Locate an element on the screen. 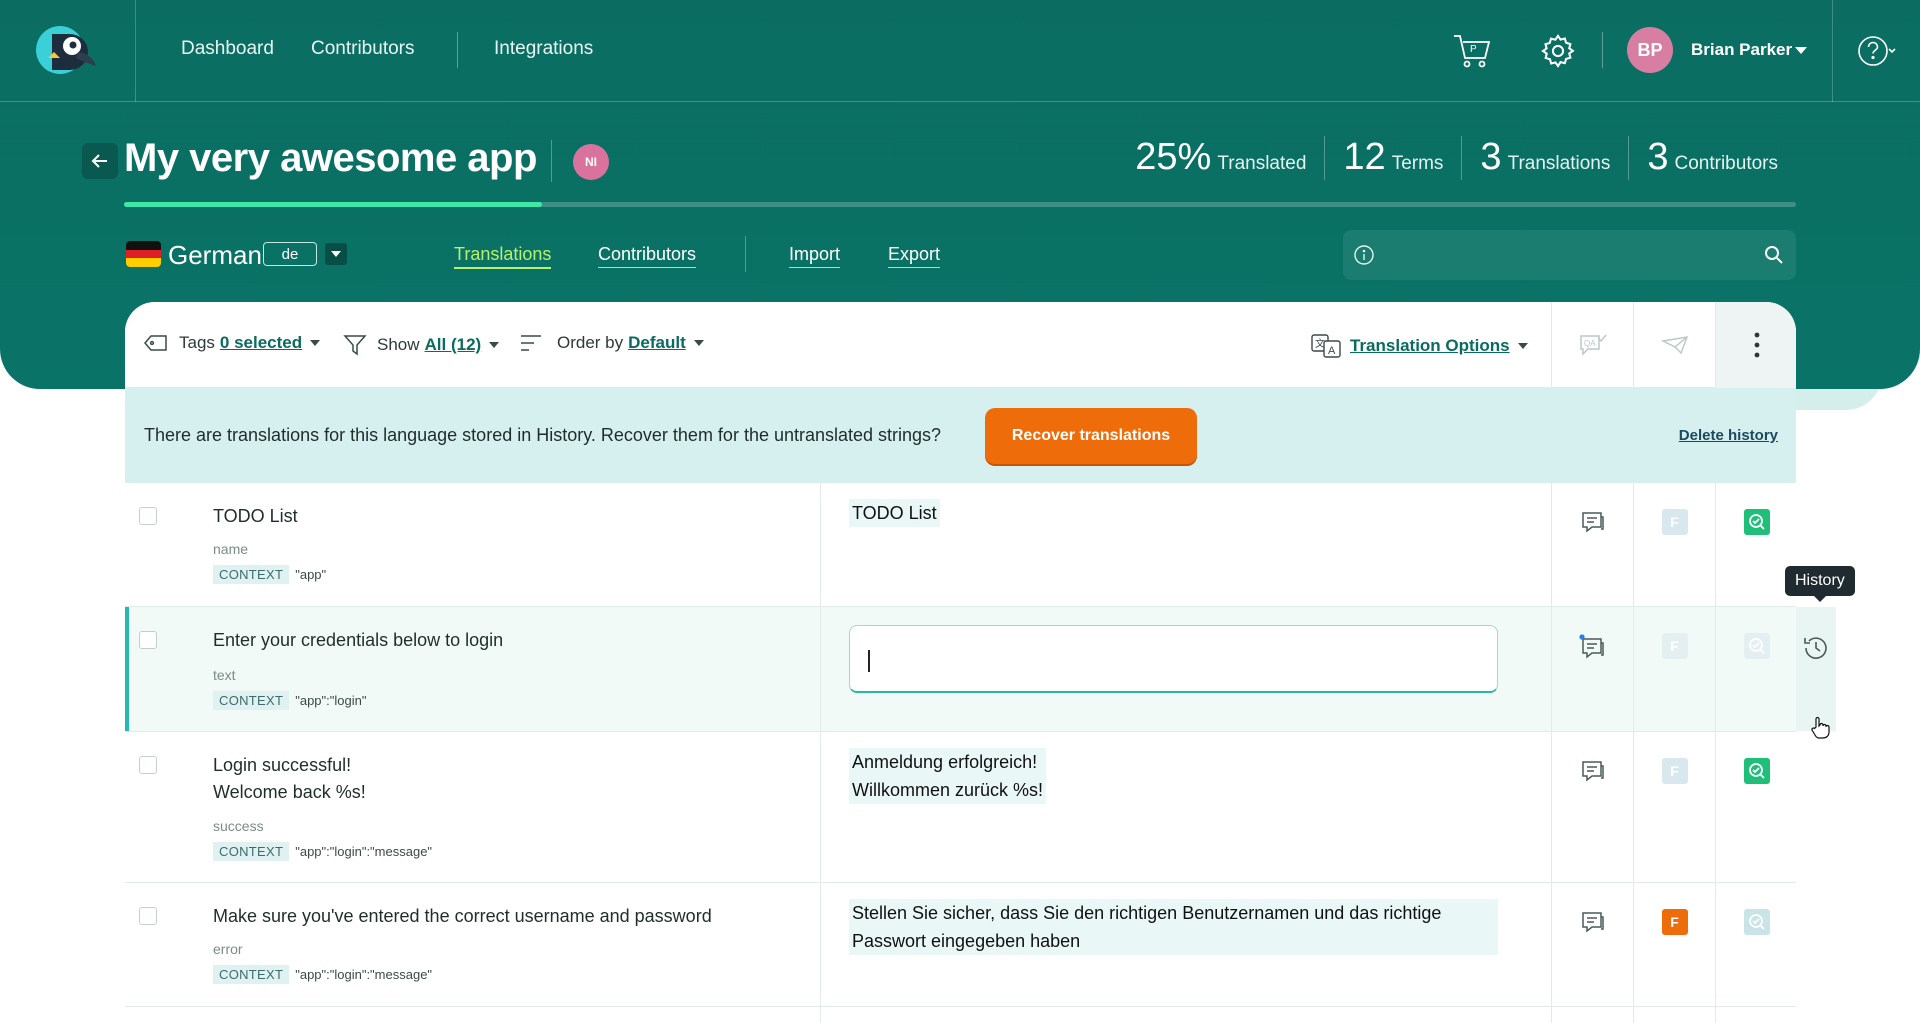 The height and width of the screenshot is (1023, 1920). caret-down-icon is located at coordinates (336, 254).